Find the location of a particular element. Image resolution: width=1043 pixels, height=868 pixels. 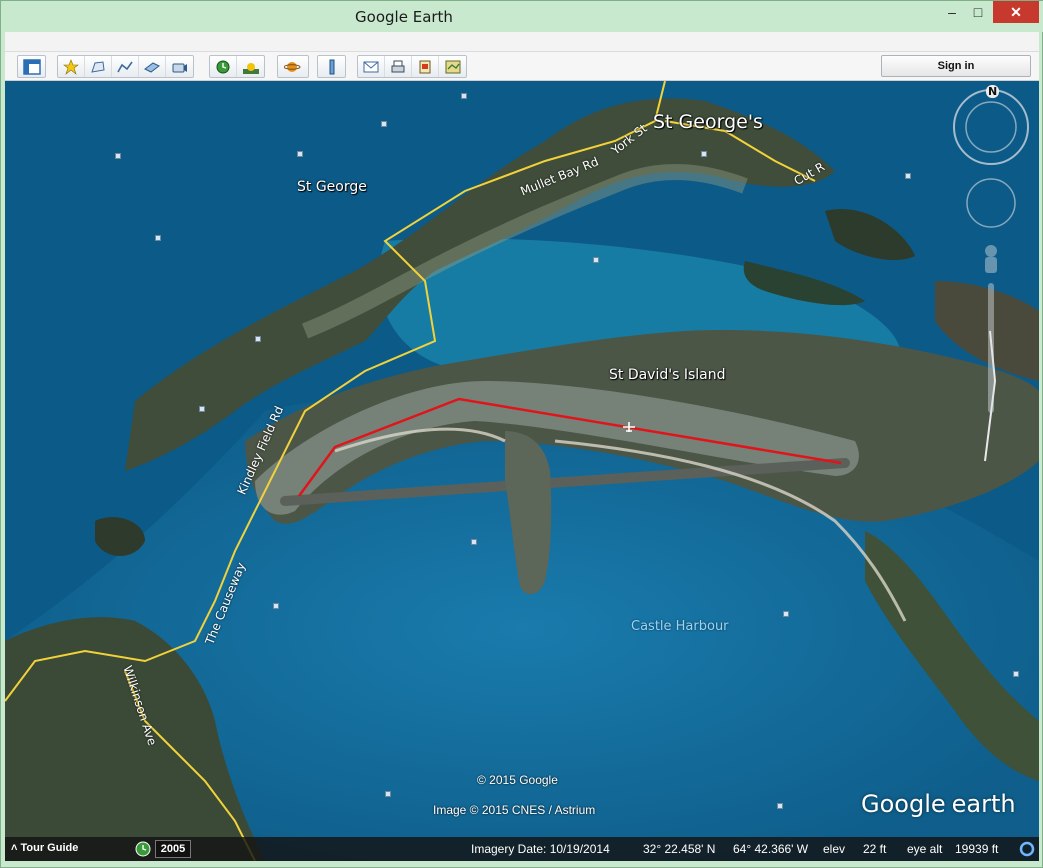

path-icon is located at coordinates (125, 66).